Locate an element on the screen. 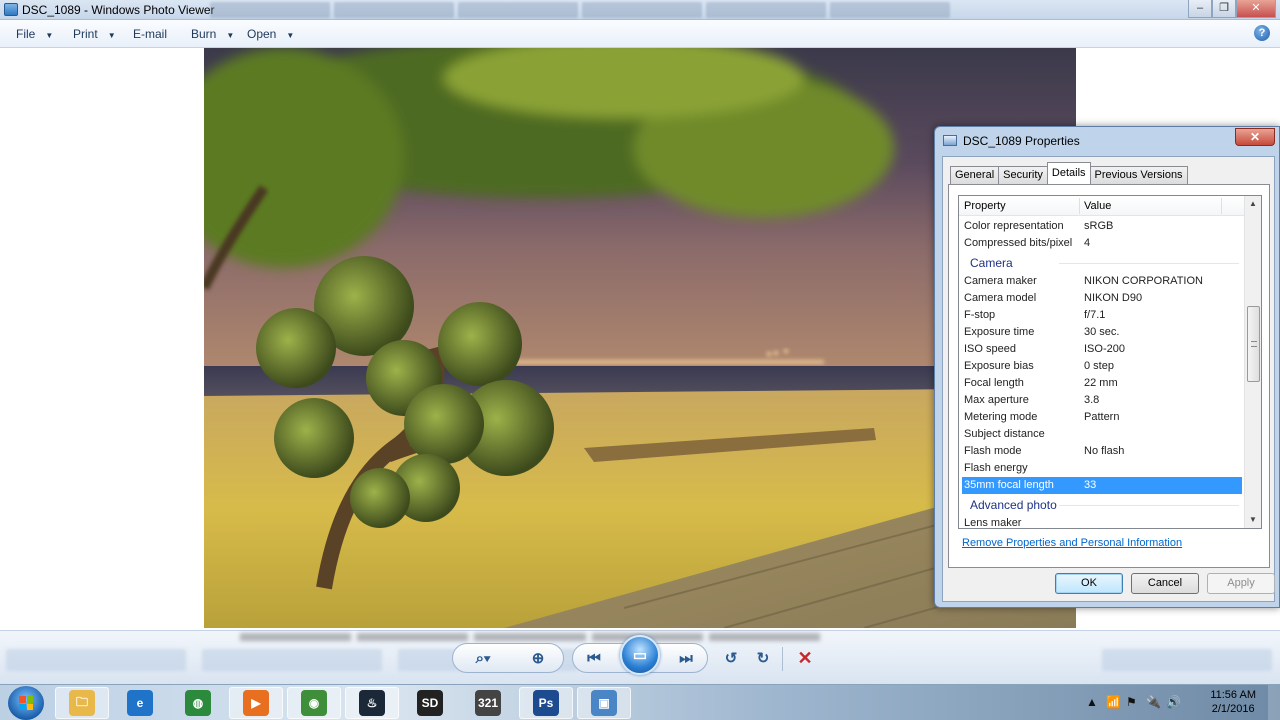  taskbar-button: ▣ is located at coordinates (604, 703).